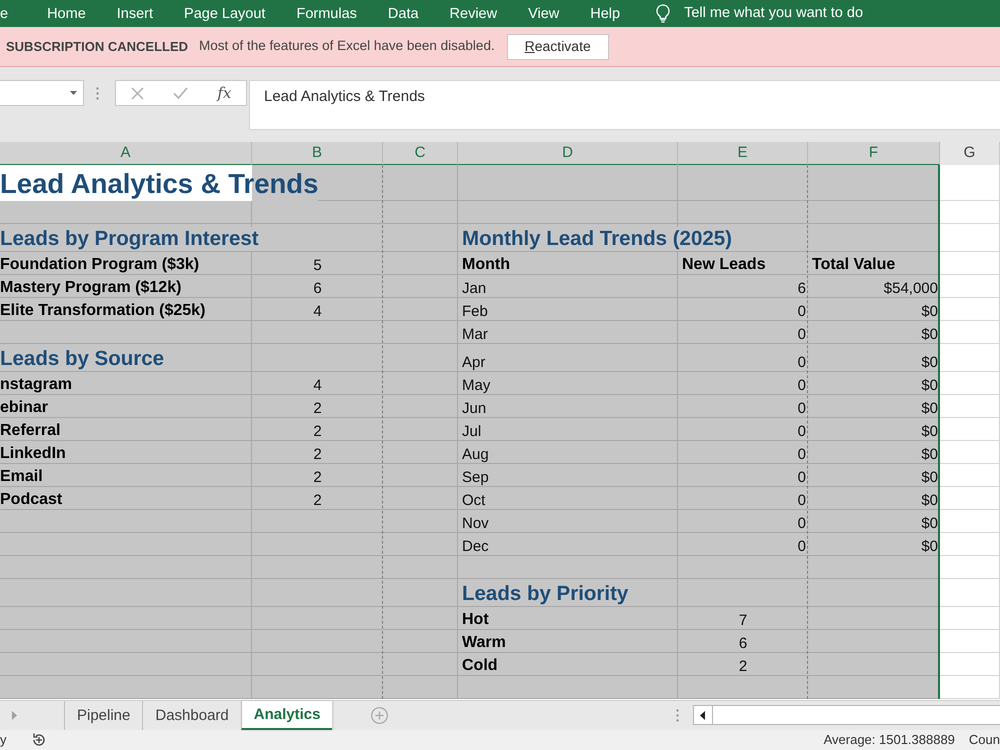 The height and width of the screenshot is (750, 1000). Describe the element at coordinates (97, 47) in the screenshot. I see `banner-title: SUBSCRIPTION CANCELLED` at that location.